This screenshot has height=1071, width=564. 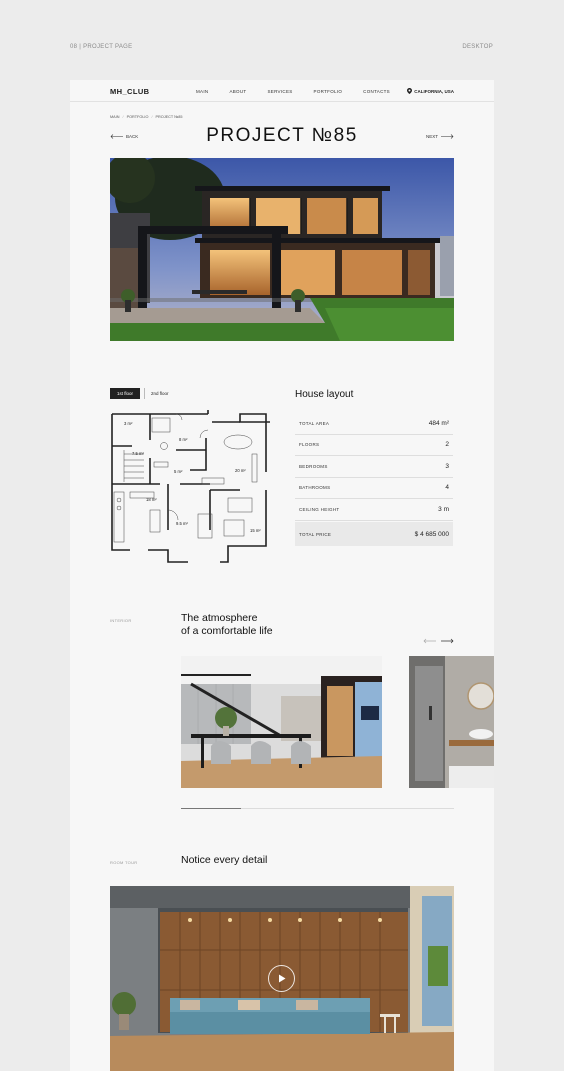 I want to click on total-price-value: $ 4 685 000, so click(x=431, y=534).